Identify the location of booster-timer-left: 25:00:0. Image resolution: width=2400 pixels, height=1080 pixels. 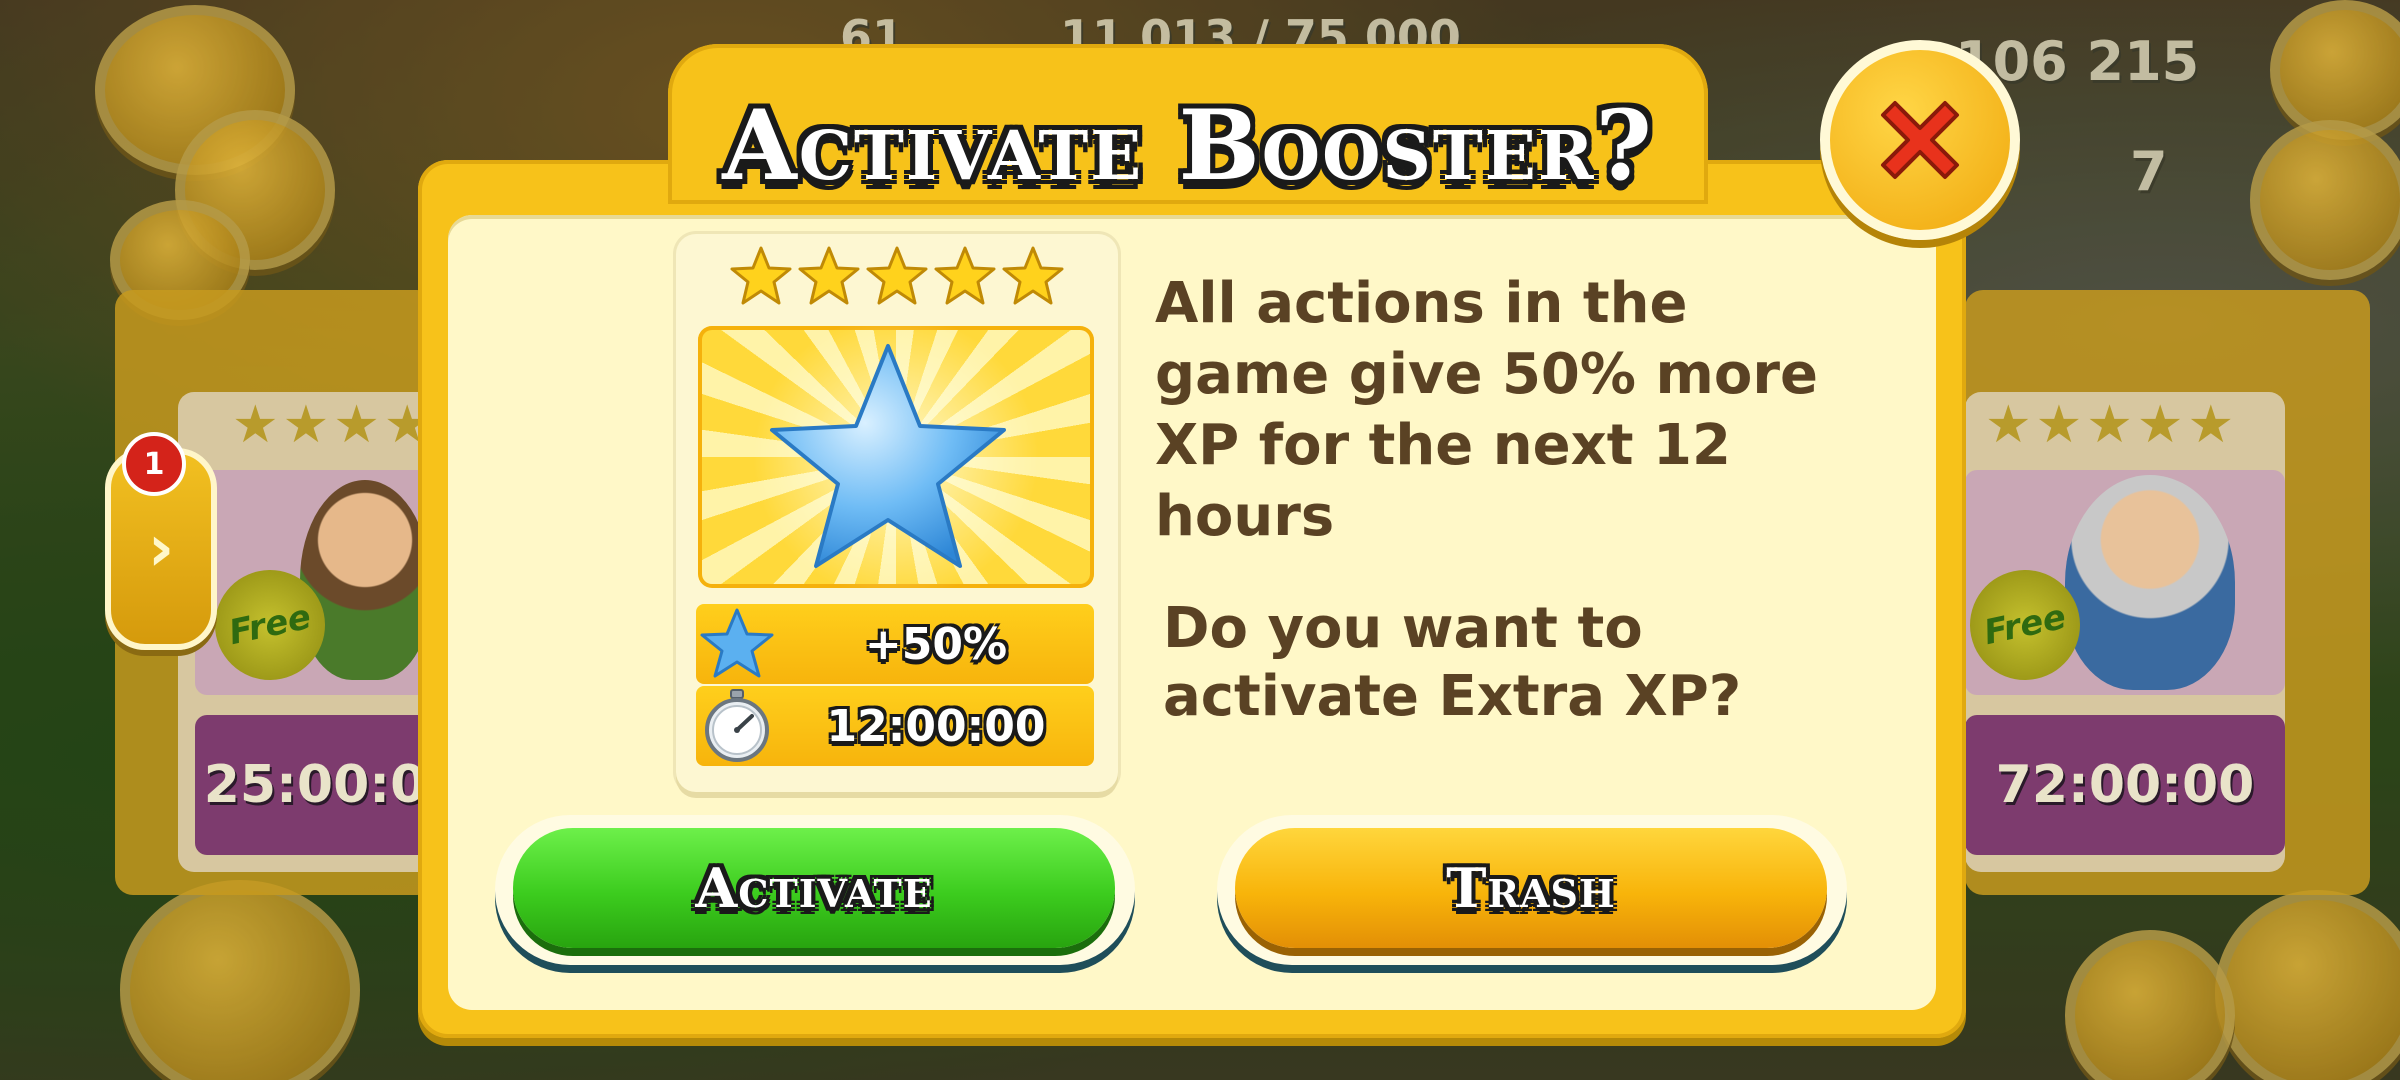
(315, 785).